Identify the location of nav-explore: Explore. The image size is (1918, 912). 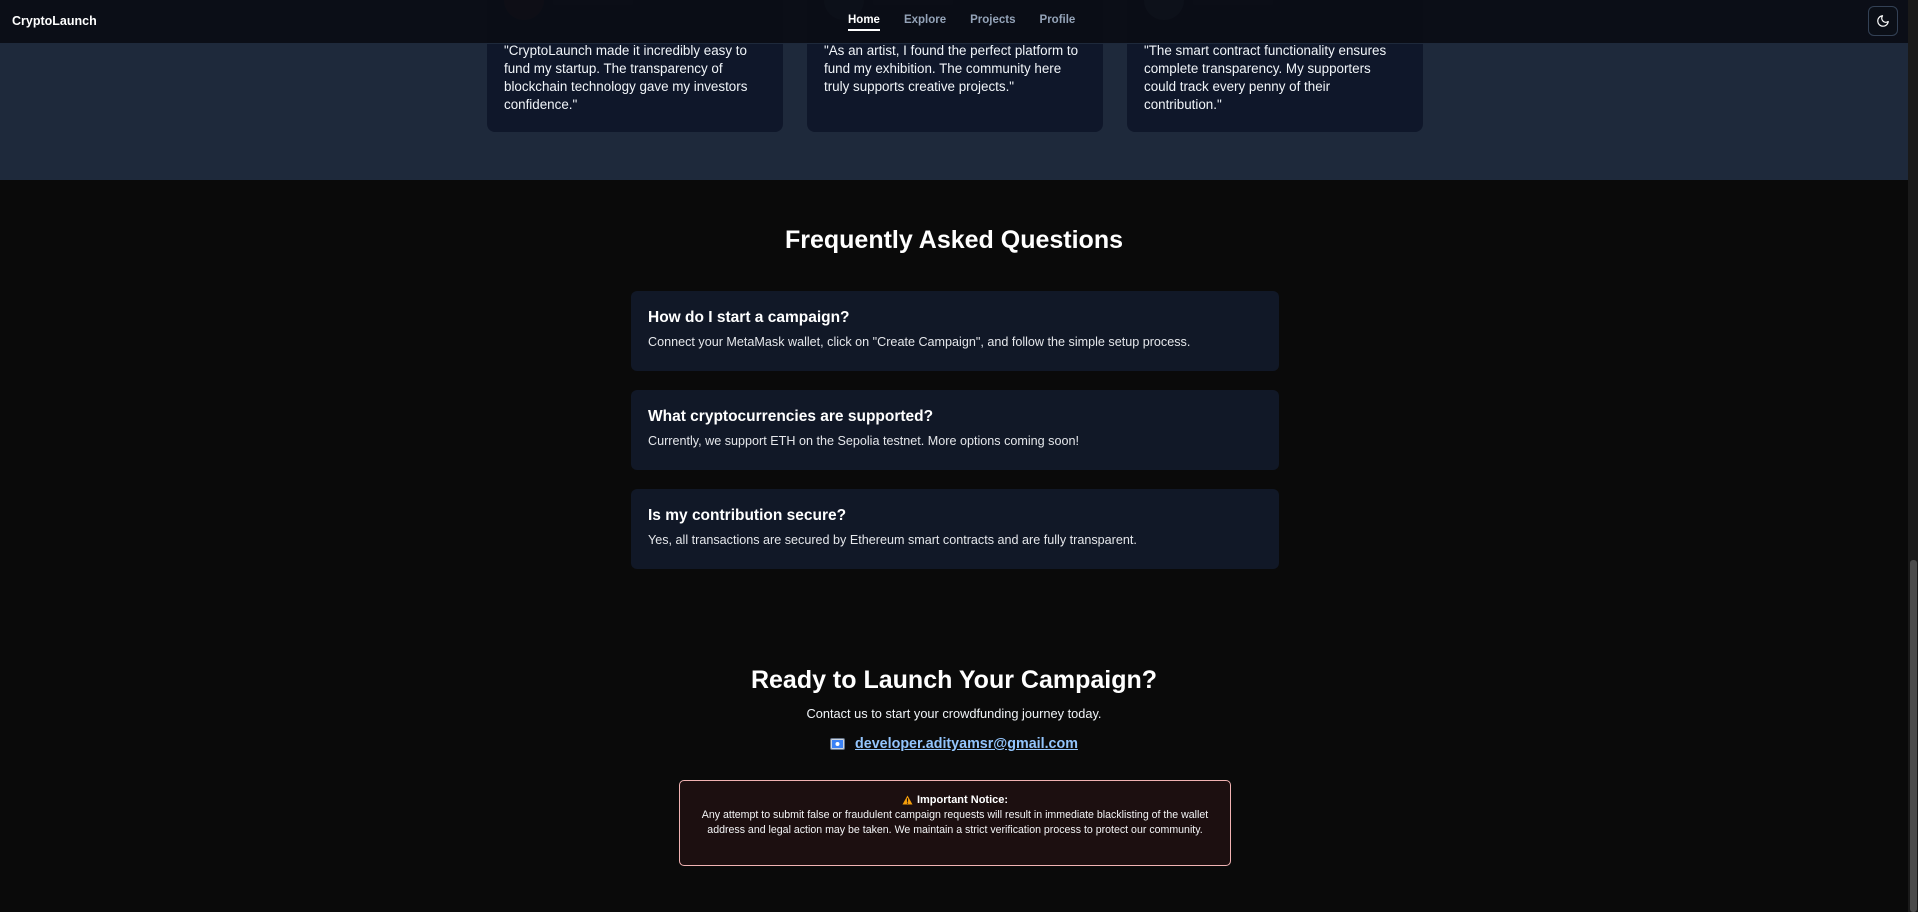
(925, 22).